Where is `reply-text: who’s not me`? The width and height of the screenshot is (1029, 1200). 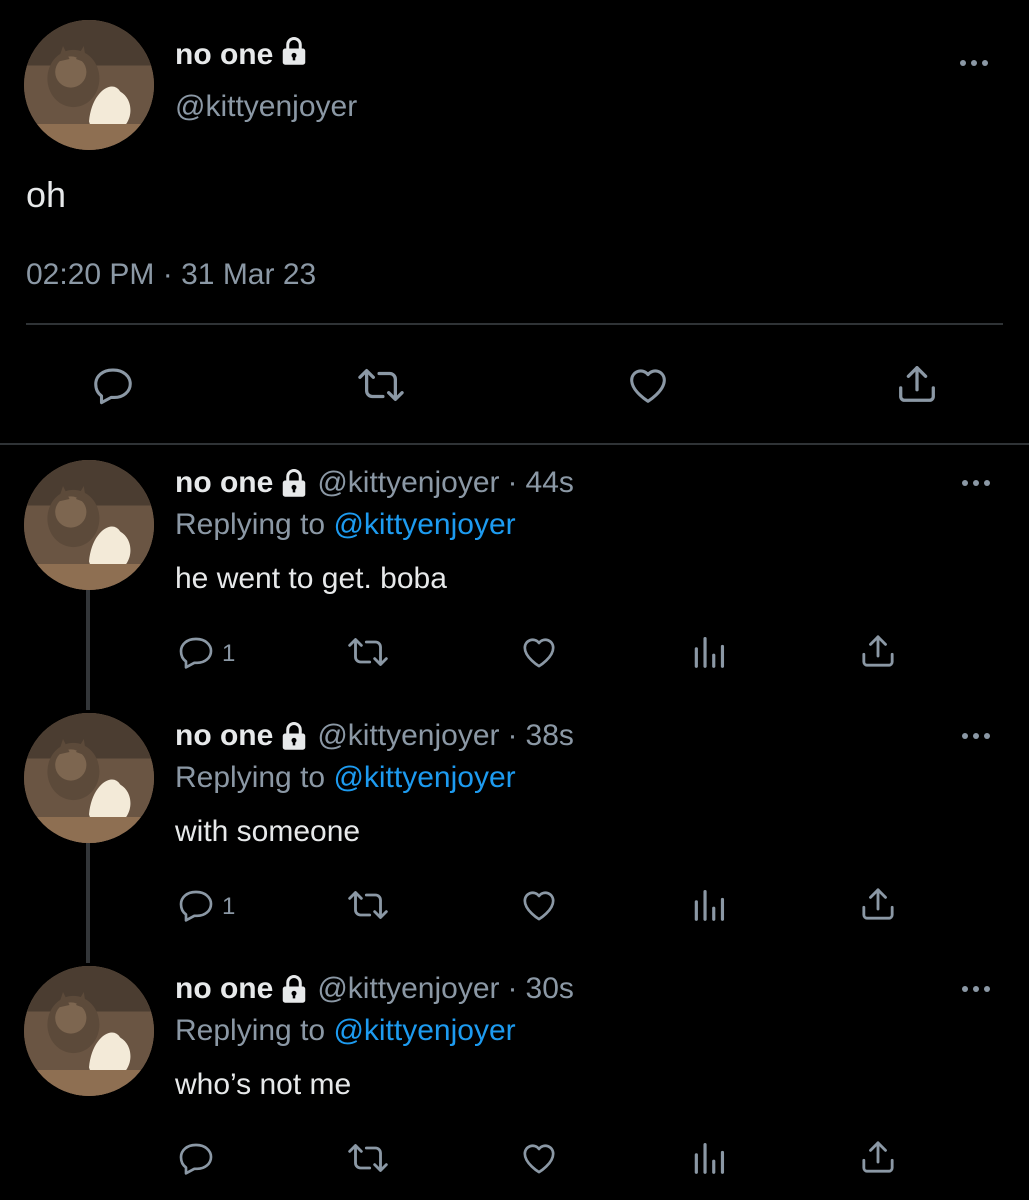 reply-text: who’s not me is located at coordinates (263, 1084).